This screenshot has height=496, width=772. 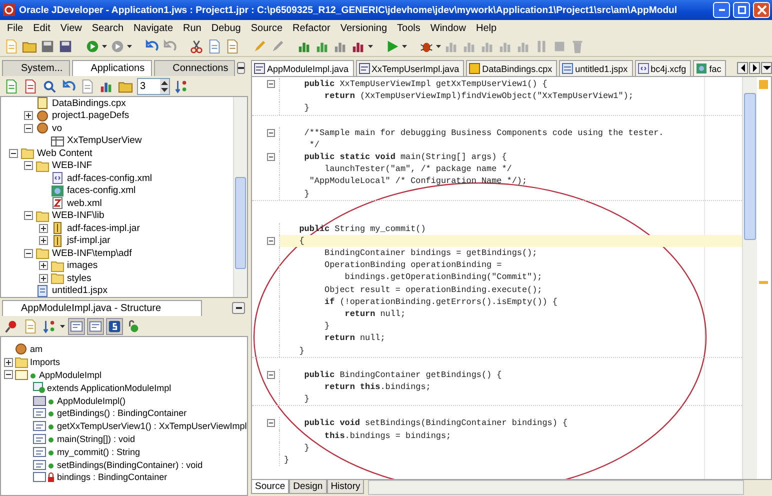 I want to click on horizontal-scrollbar, so click(x=556, y=487).